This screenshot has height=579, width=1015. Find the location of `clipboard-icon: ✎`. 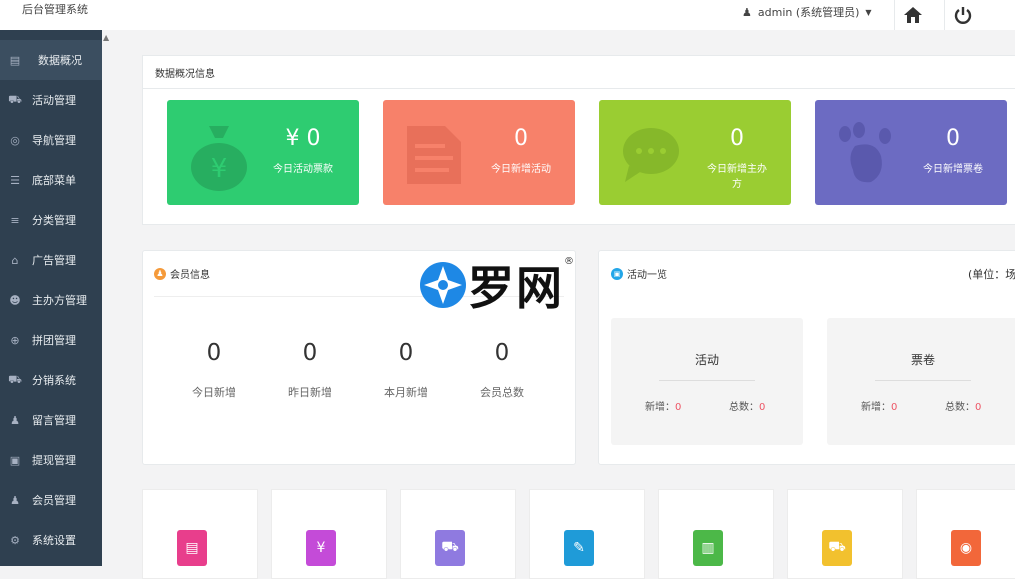

clipboard-icon: ✎ is located at coordinates (579, 548).